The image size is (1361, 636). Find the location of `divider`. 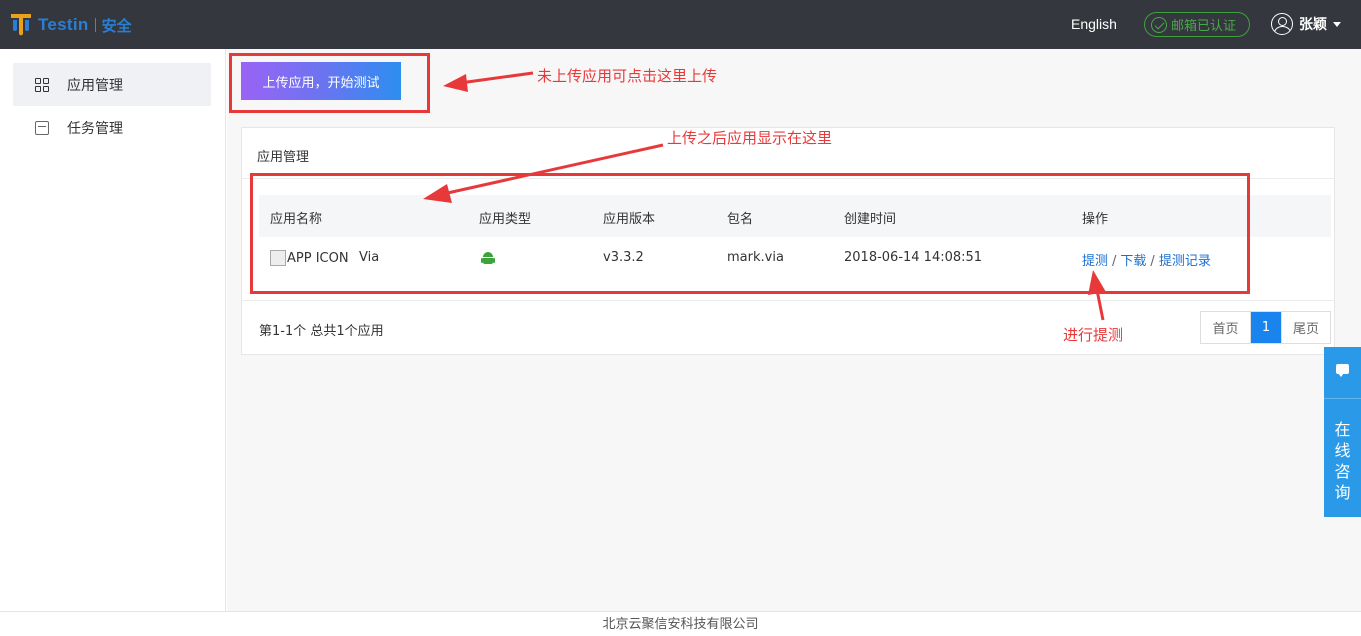

divider is located at coordinates (788, 300).